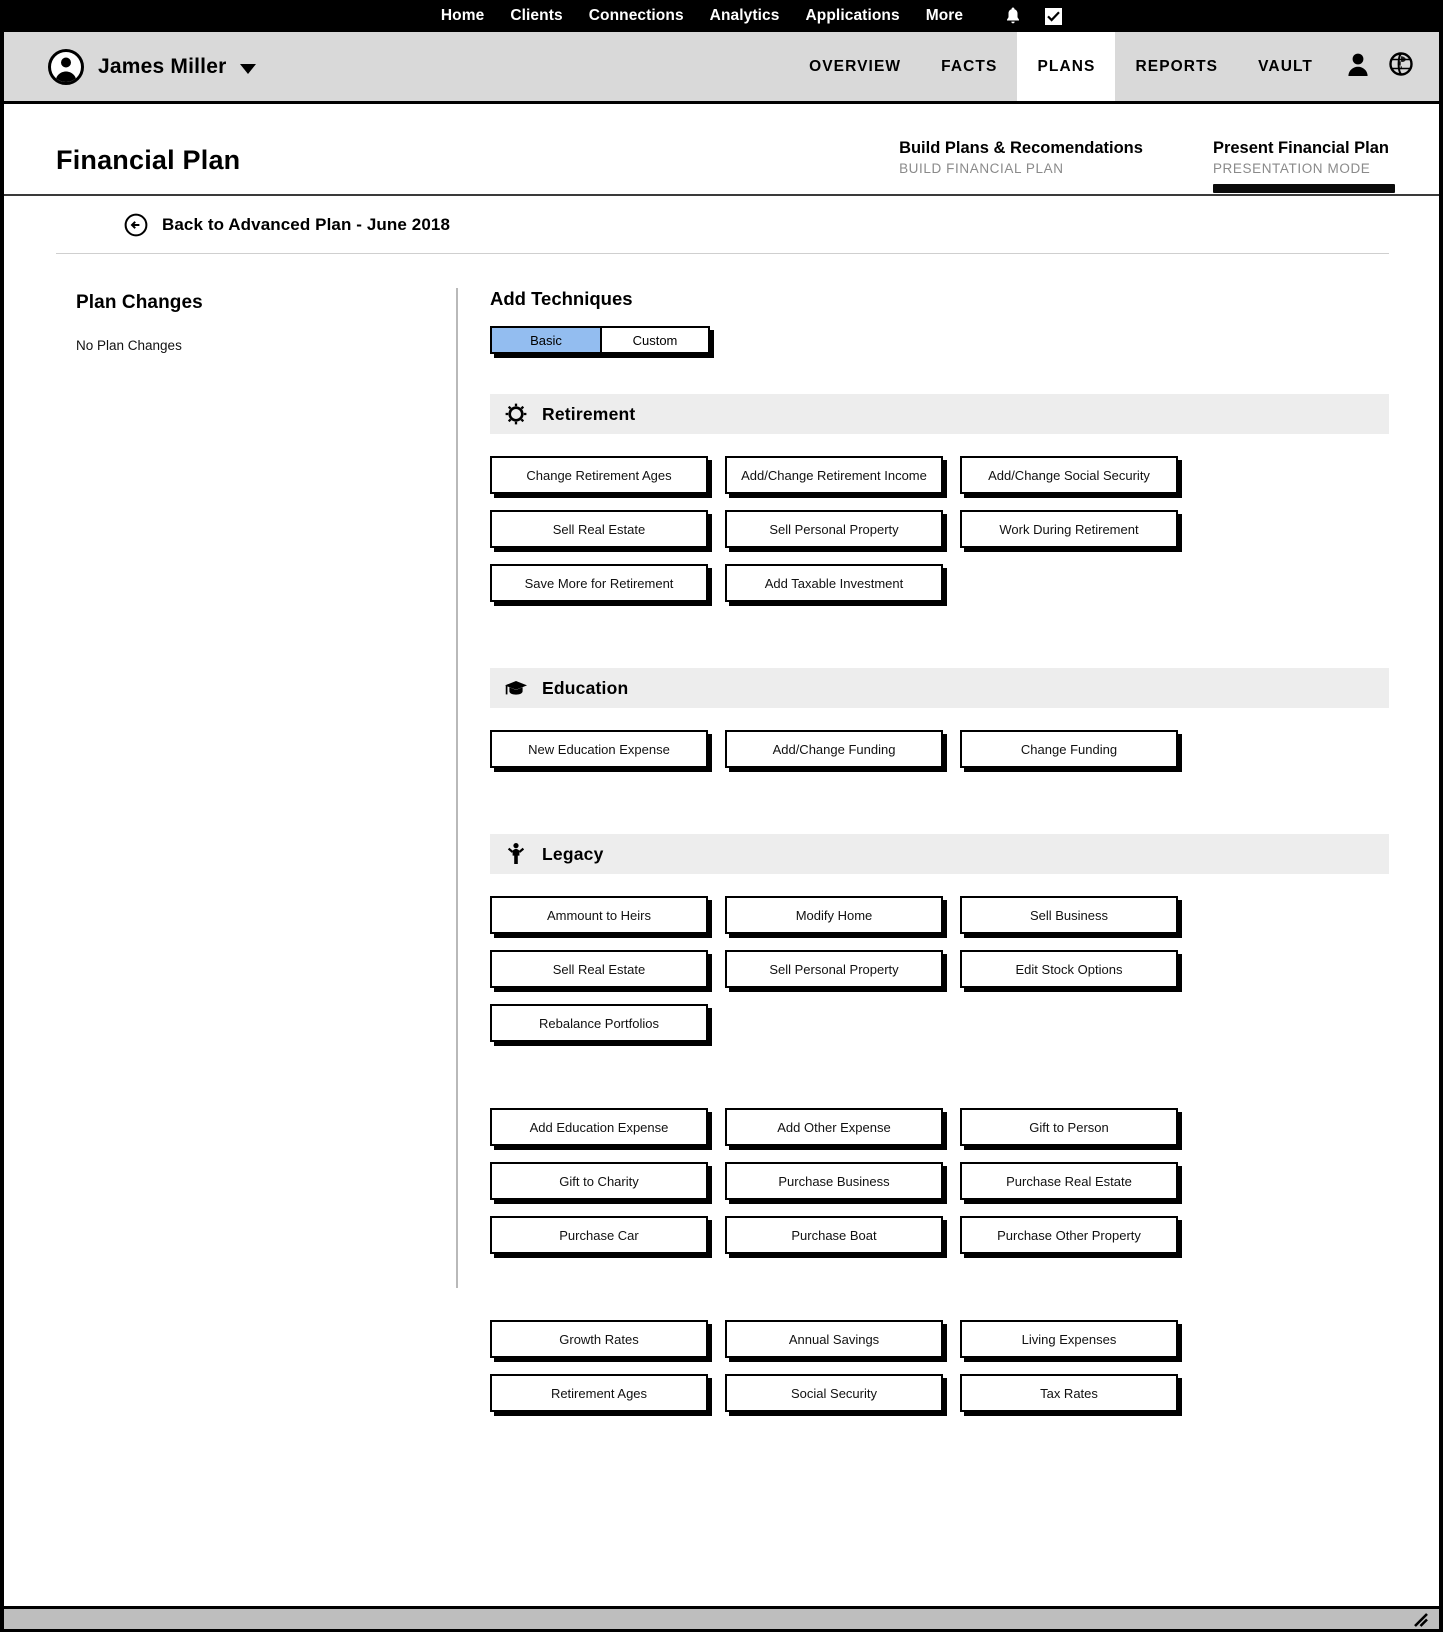  I want to click on technique-mode-segmented-control: Basic Custom, so click(600, 340).